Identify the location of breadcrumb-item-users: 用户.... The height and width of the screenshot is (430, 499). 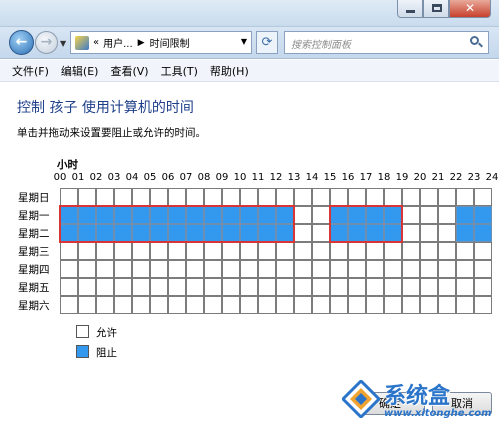
(118, 42).